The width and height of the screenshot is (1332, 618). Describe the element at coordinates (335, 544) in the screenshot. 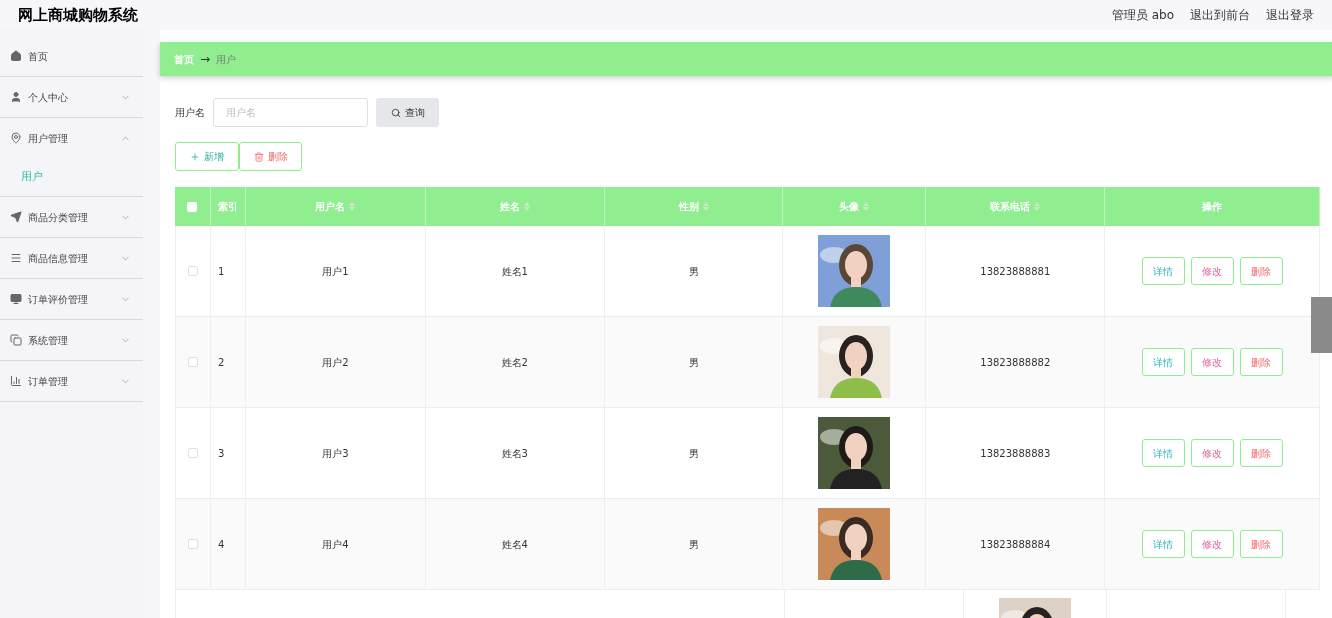

I see `table-cell-text: 用户4` at that location.